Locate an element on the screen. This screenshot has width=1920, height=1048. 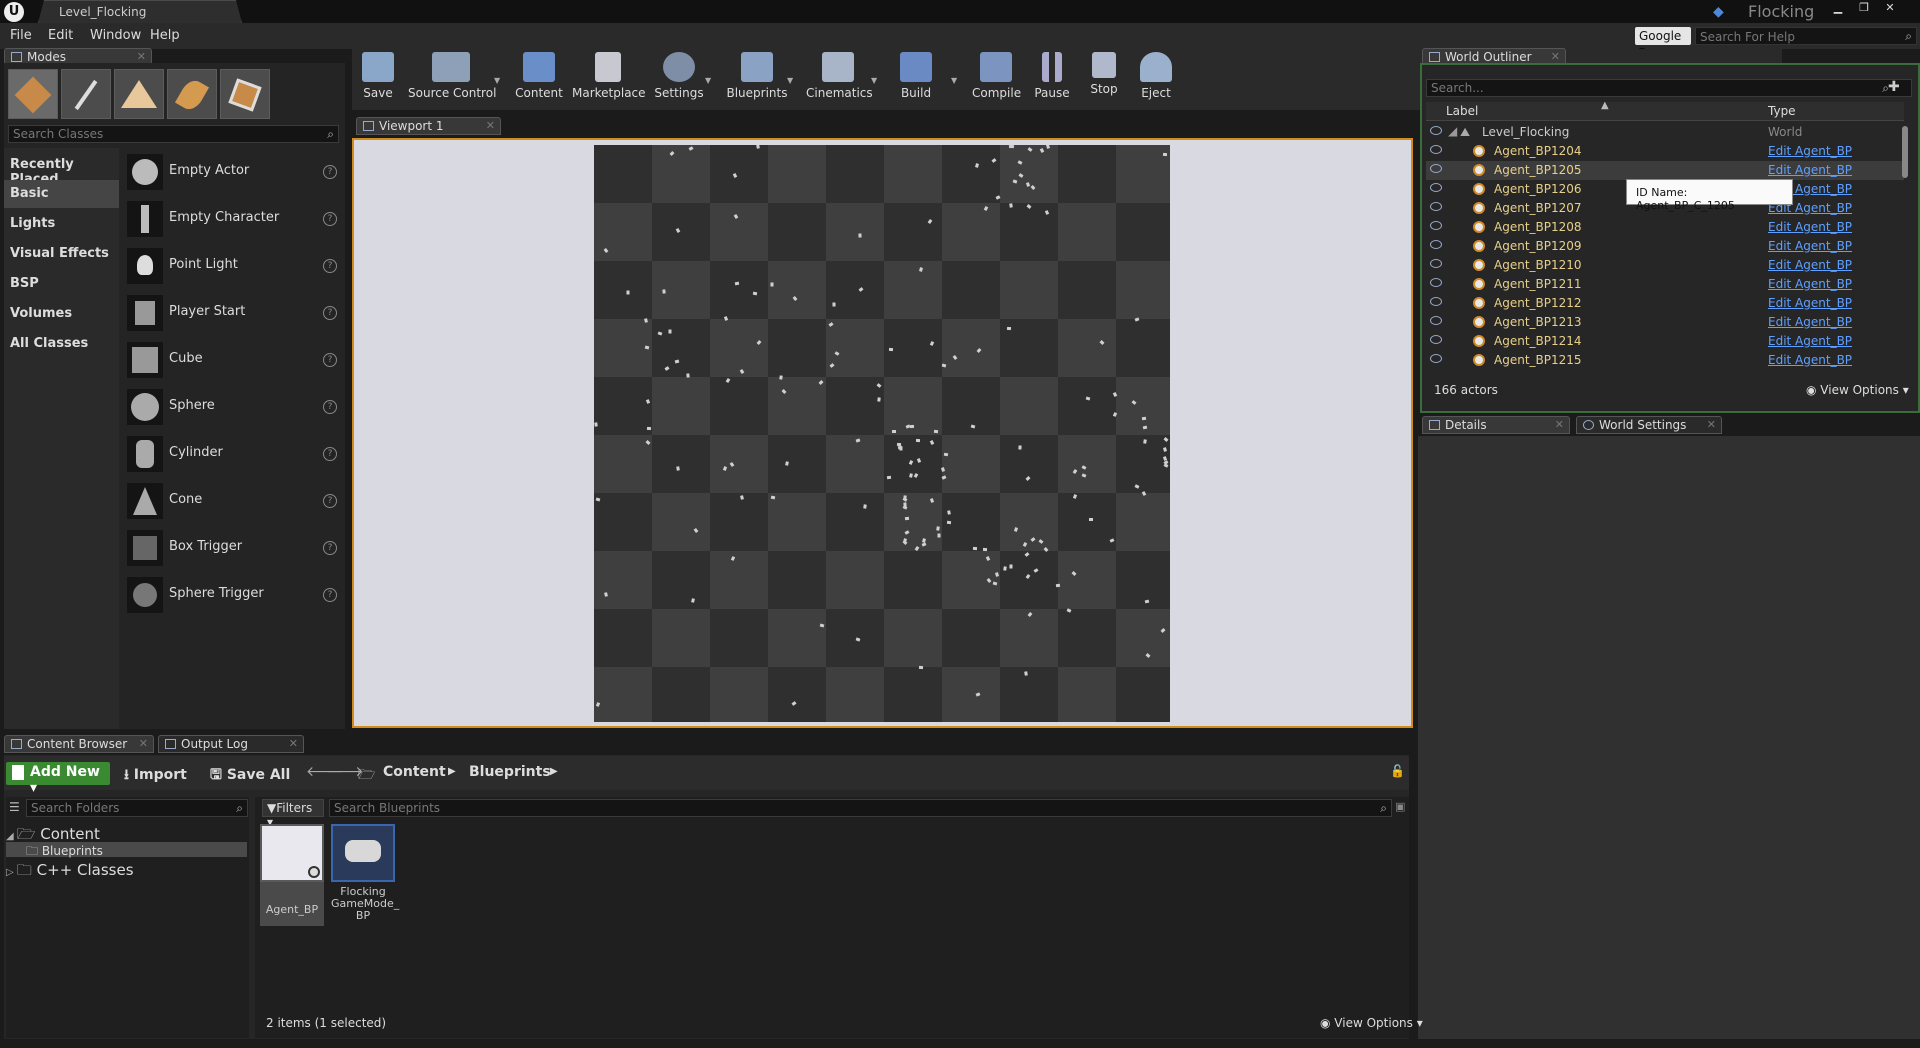
class-box-trigger: Box Trigger? is located at coordinates (235, 548).